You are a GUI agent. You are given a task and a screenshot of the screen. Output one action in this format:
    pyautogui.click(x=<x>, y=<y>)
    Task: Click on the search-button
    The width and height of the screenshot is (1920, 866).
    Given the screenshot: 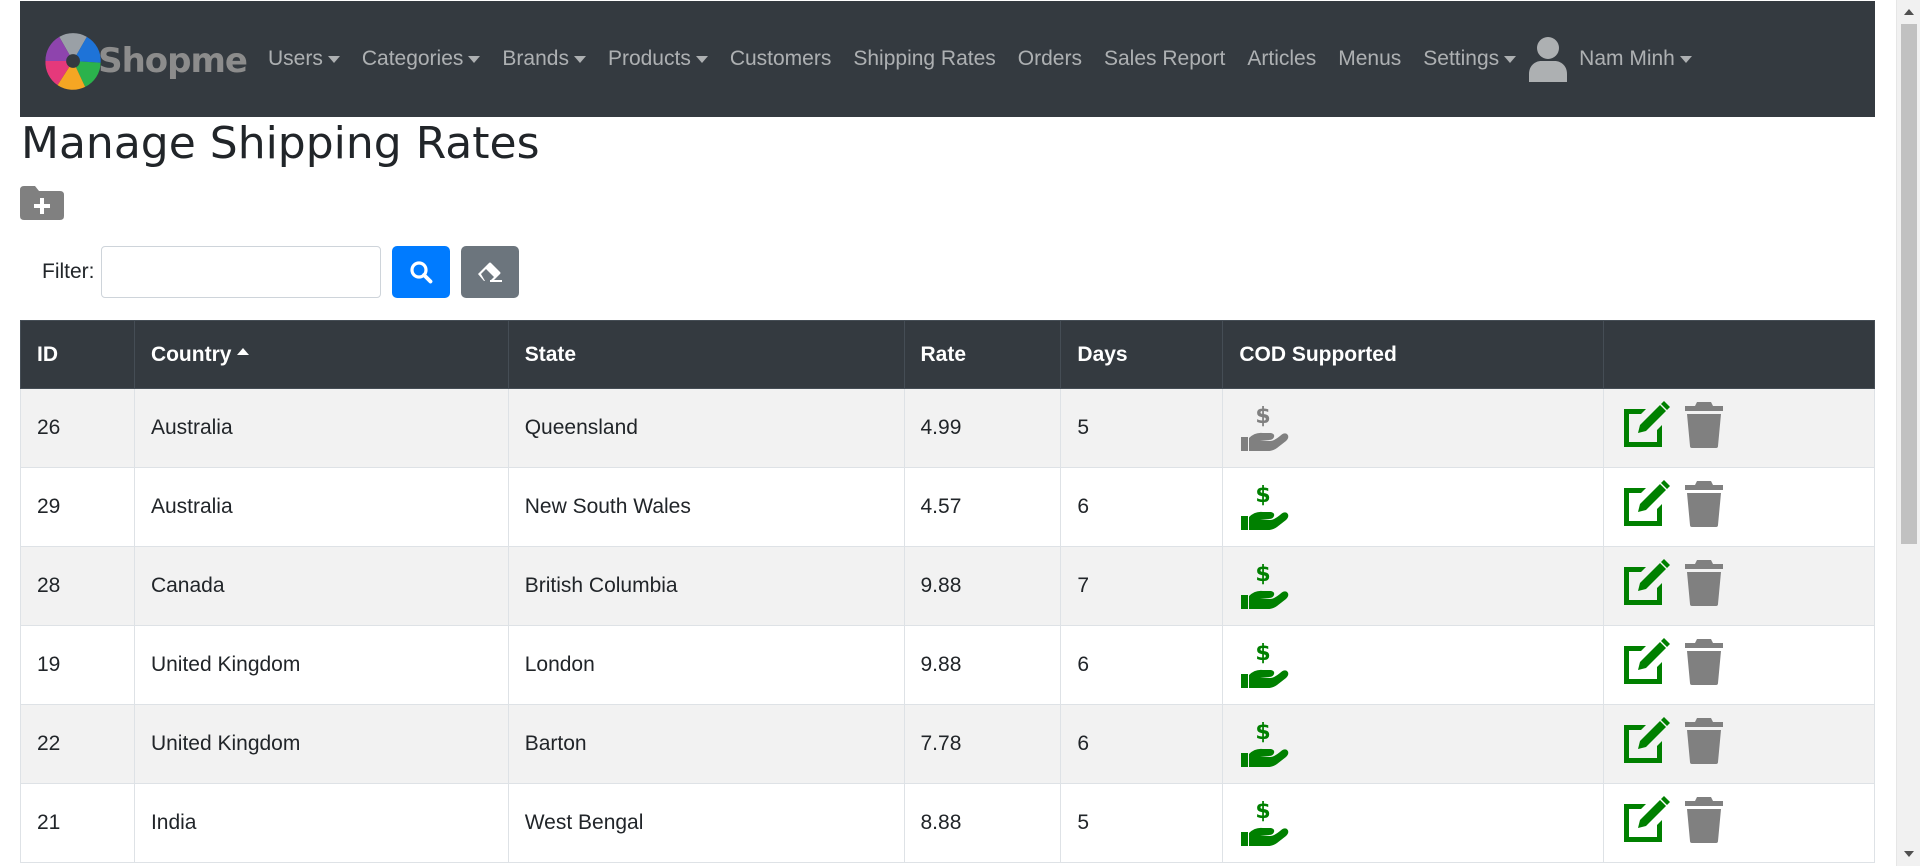 What is the action you would take?
    pyautogui.click(x=421, y=272)
    